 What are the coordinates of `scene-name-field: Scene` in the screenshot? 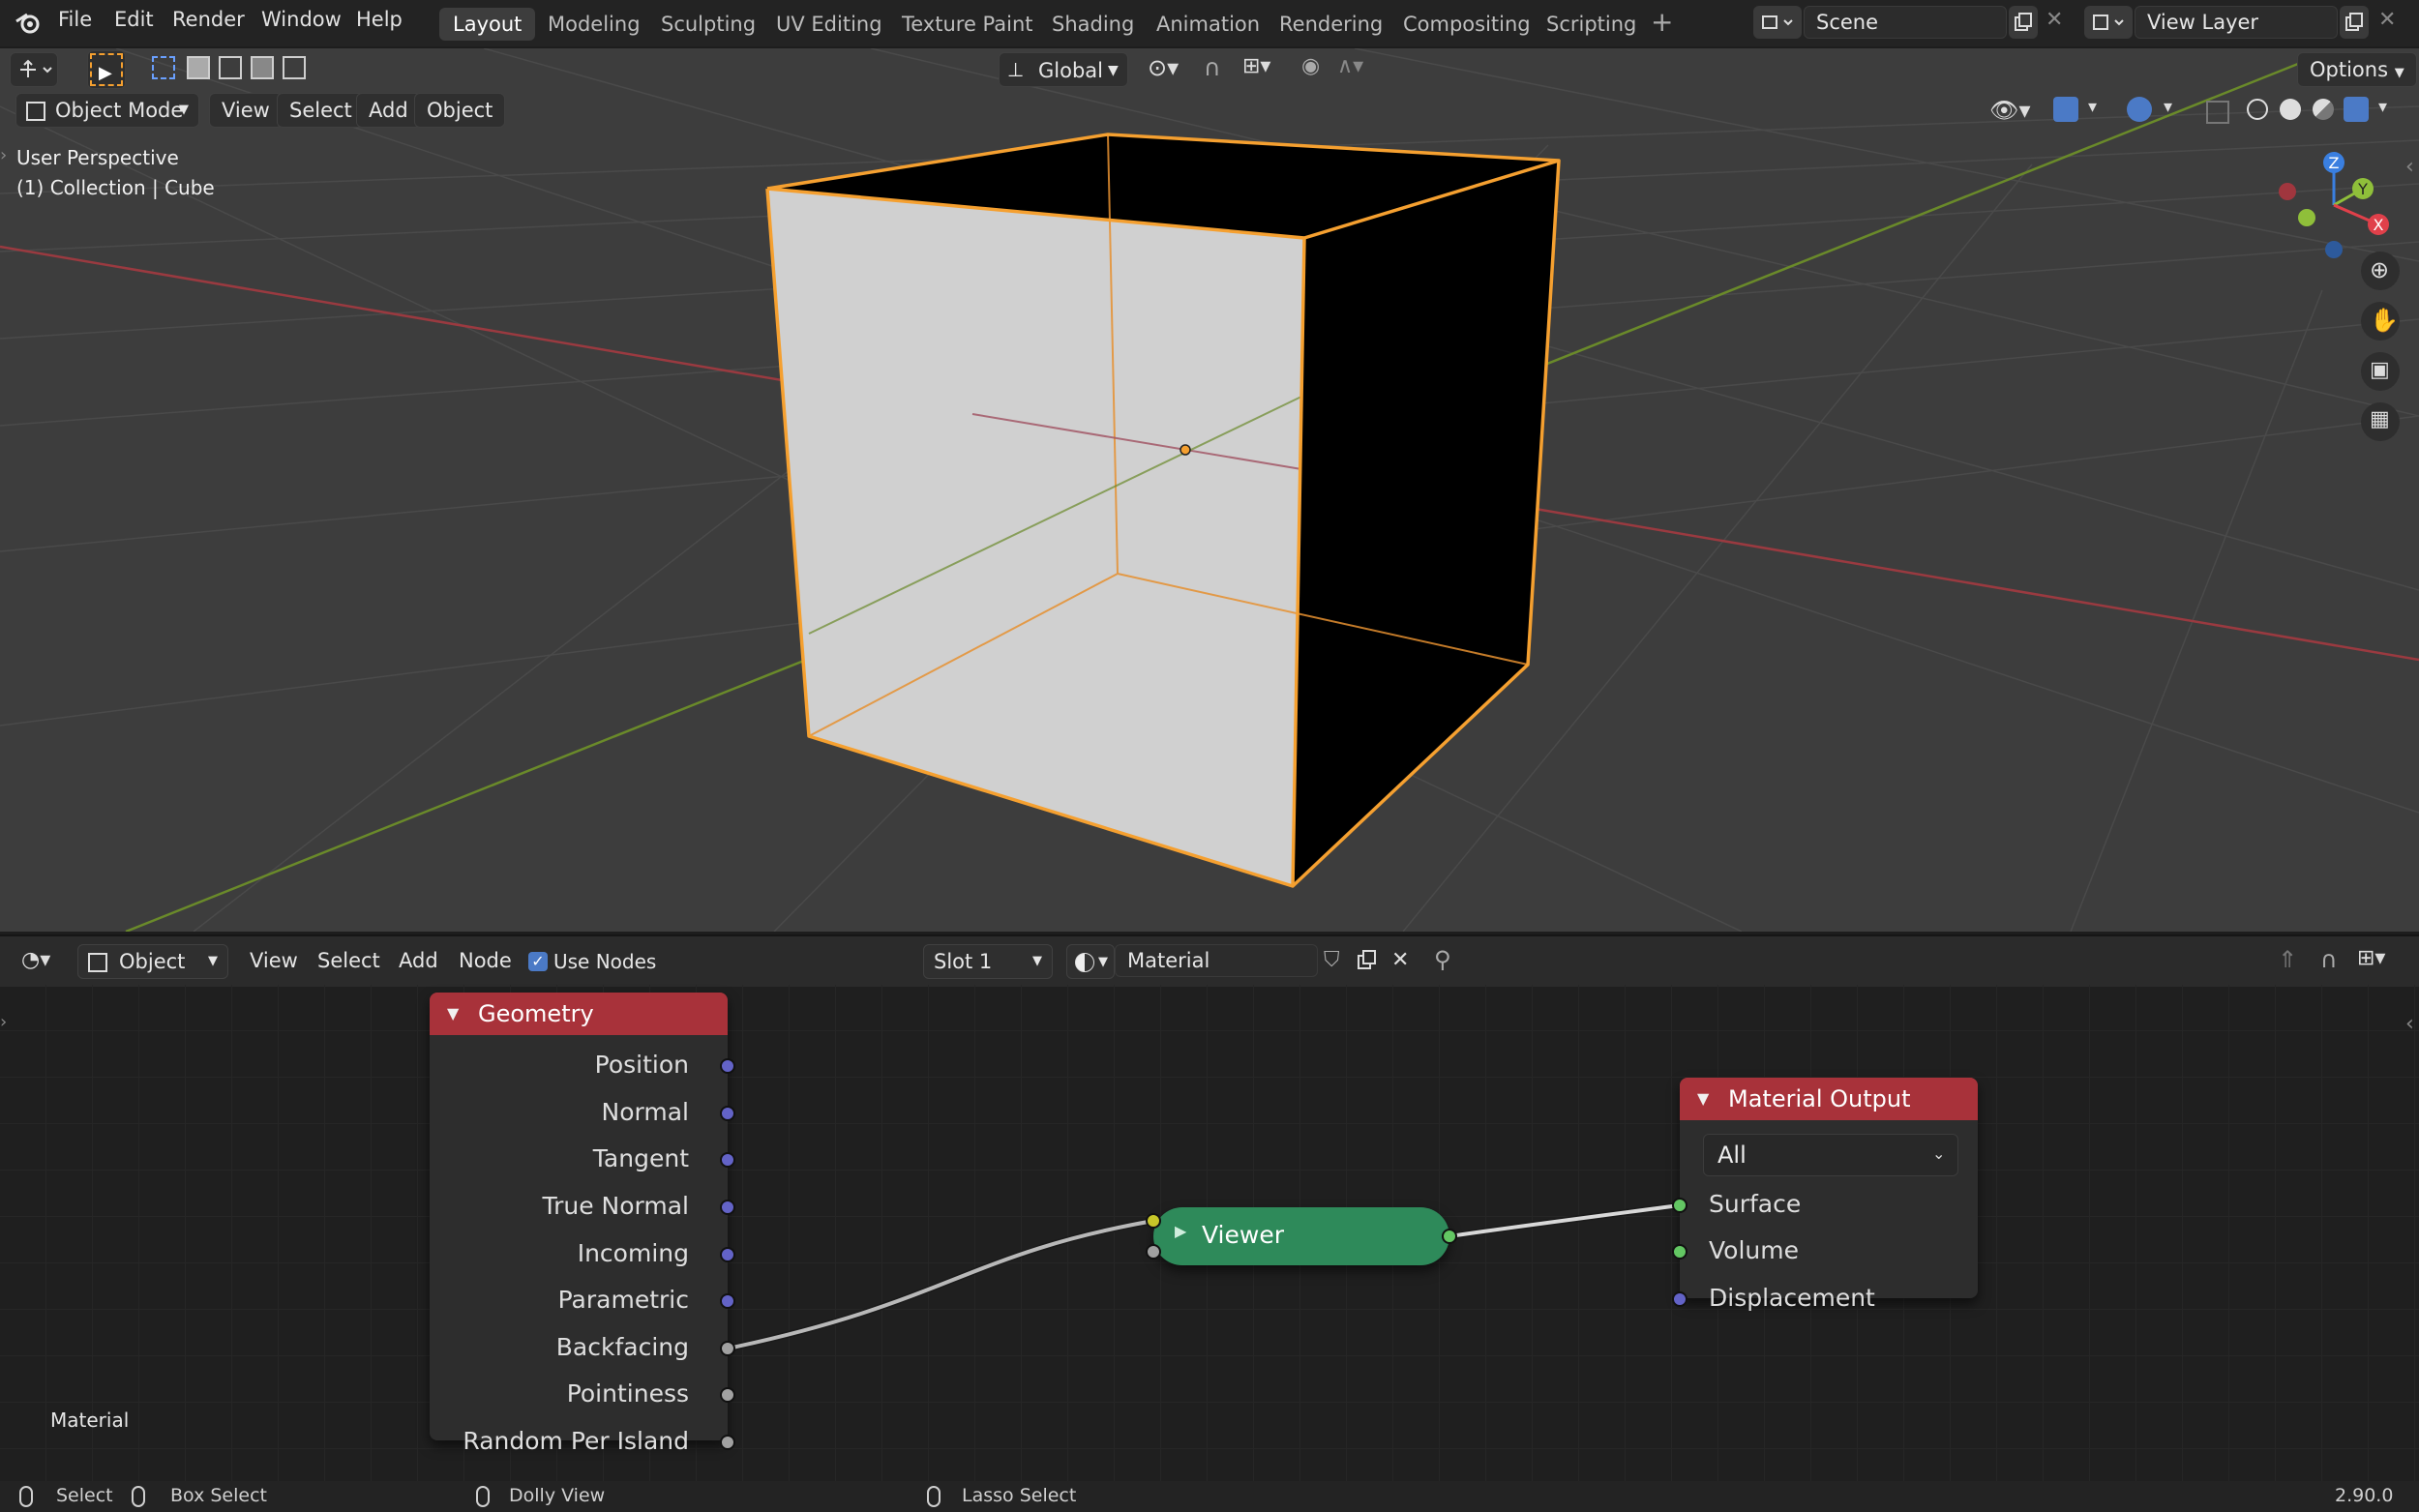 It's located at (1905, 22).